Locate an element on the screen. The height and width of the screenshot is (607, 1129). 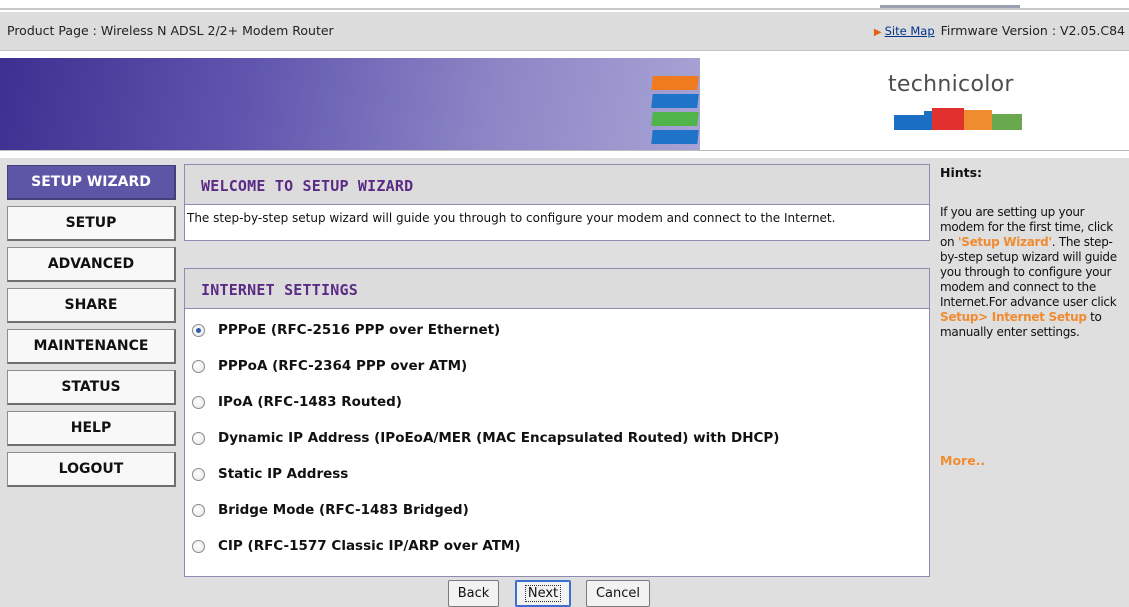
technicolor-logo-text: technicolor is located at coordinates (951, 84).